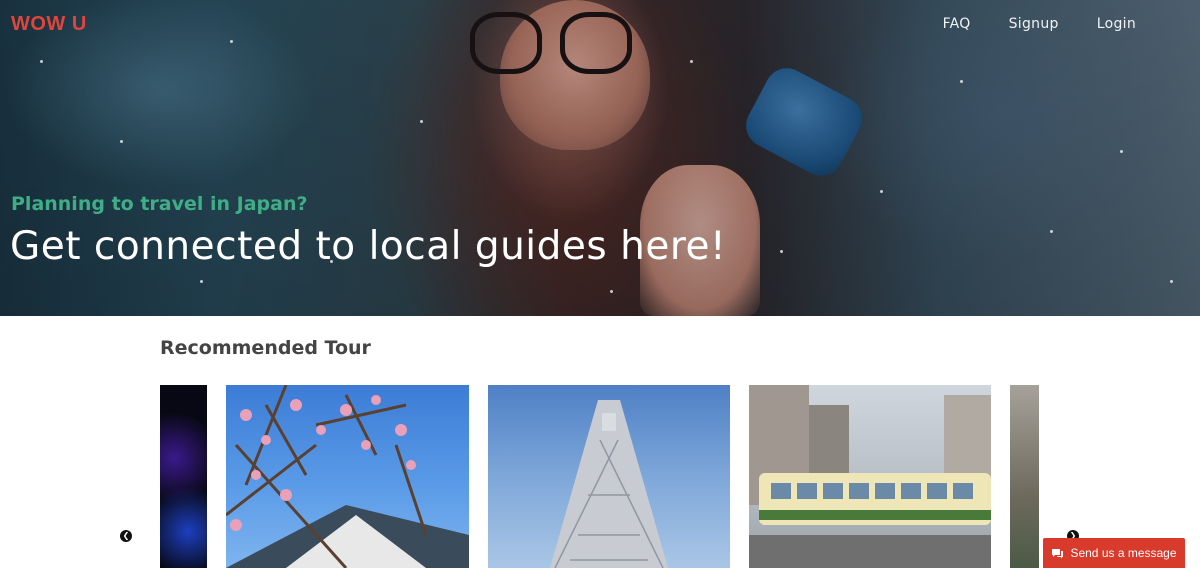 The image size is (1200, 568). What do you see at coordinates (609, 484) in the screenshot?
I see `skytree-tower-photo` at bounding box center [609, 484].